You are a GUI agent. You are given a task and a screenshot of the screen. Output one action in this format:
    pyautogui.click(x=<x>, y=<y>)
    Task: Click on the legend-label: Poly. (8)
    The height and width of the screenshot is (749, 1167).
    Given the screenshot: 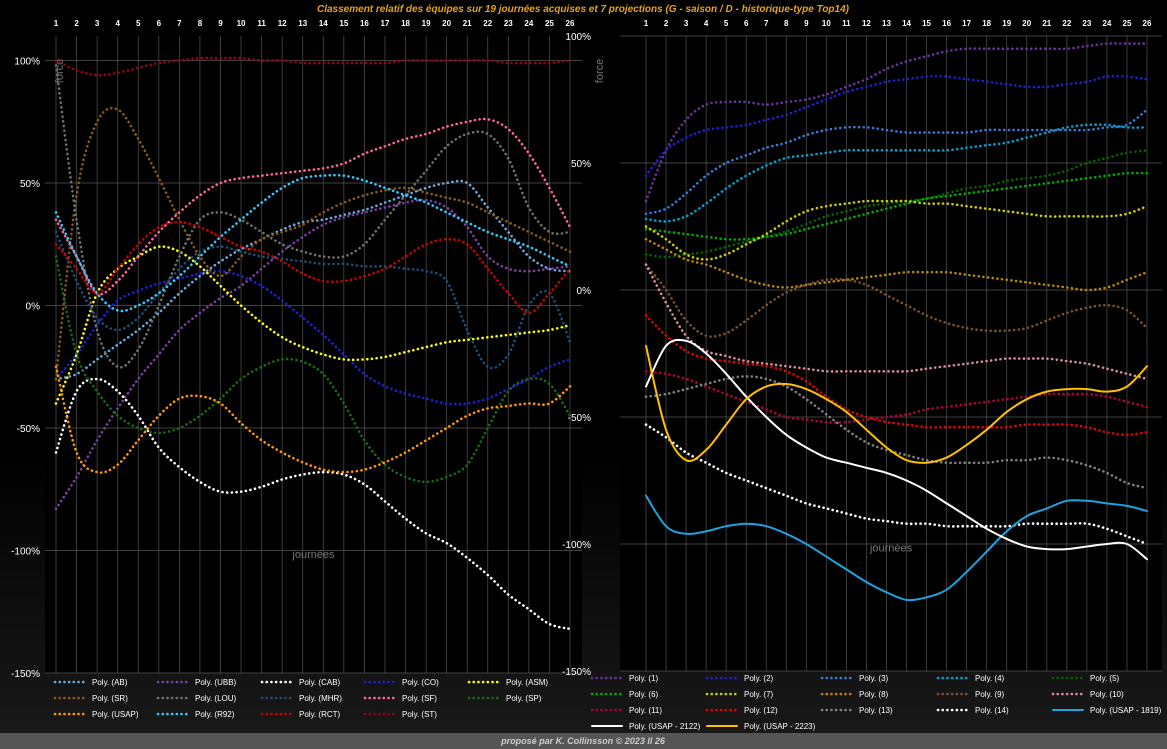 What is the action you would take?
    pyautogui.click(x=874, y=694)
    